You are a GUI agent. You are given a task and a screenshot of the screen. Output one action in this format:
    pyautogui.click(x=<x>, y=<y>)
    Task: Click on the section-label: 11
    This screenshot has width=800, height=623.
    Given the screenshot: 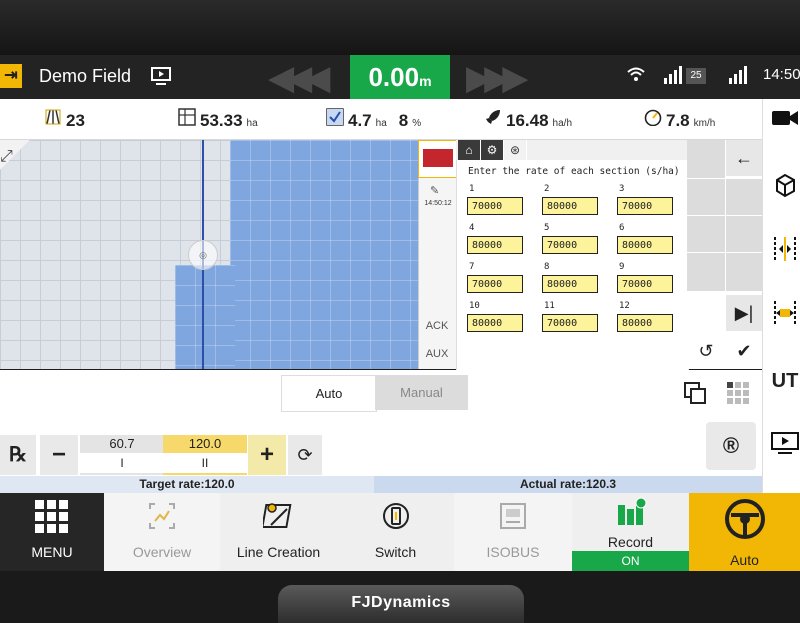 What is the action you would take?
    pyautogui.click(x=549, y=306)
    